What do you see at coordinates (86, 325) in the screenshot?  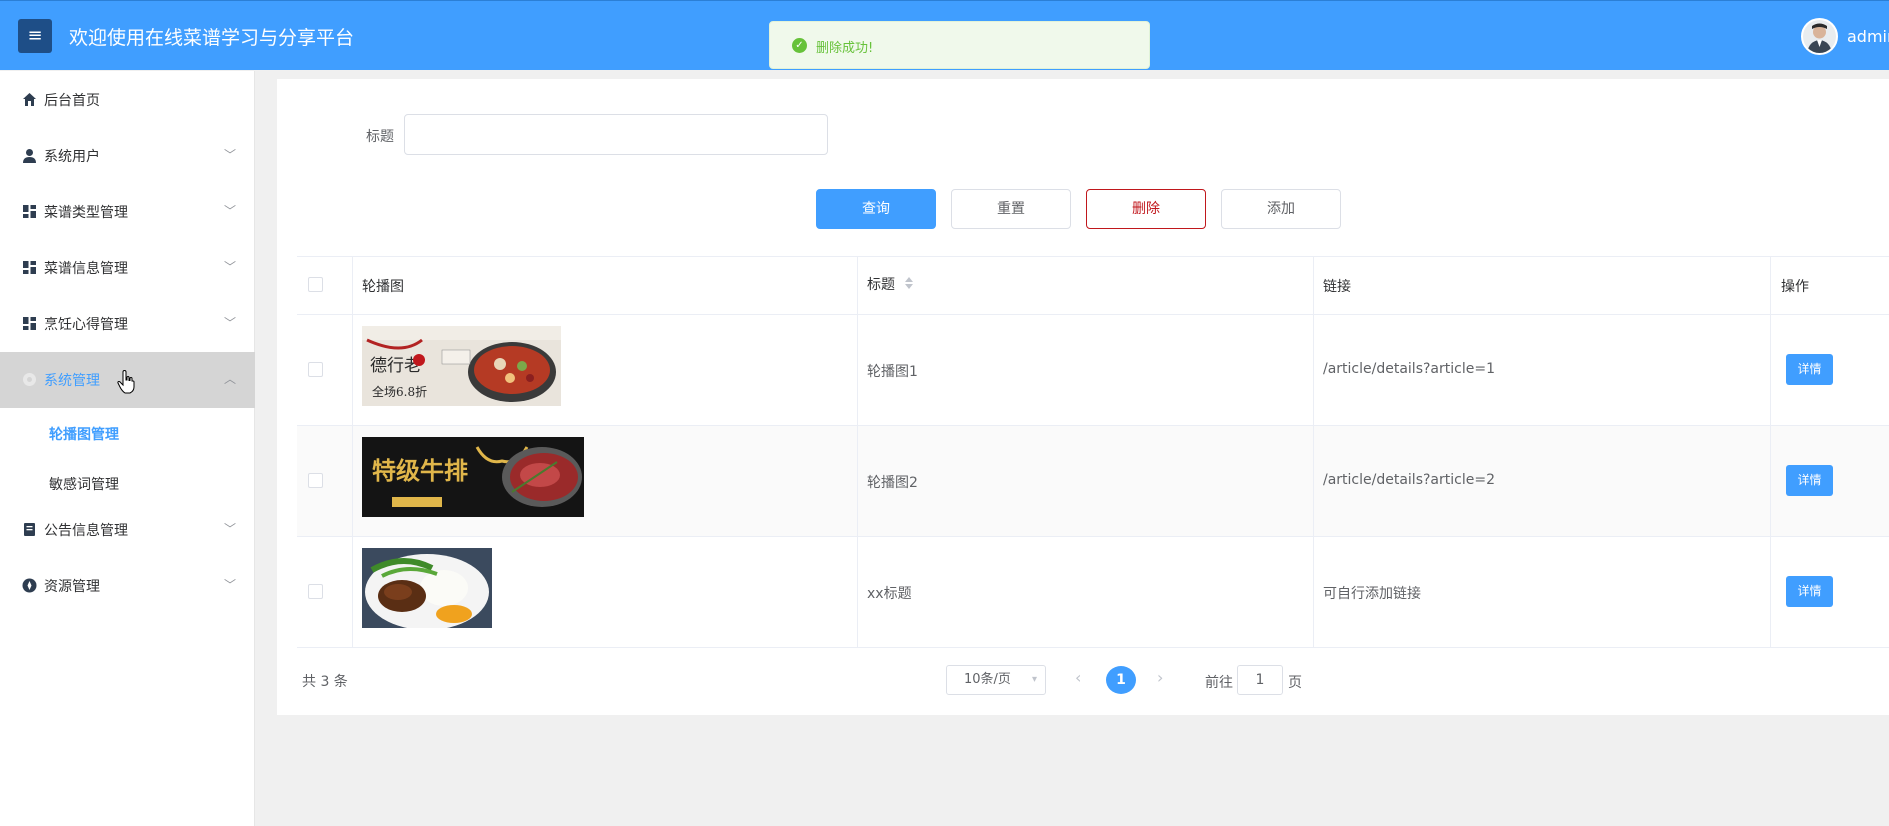 I see `sidebar-item-label: 烹饪心得管理` at bounding box center [86, 325].